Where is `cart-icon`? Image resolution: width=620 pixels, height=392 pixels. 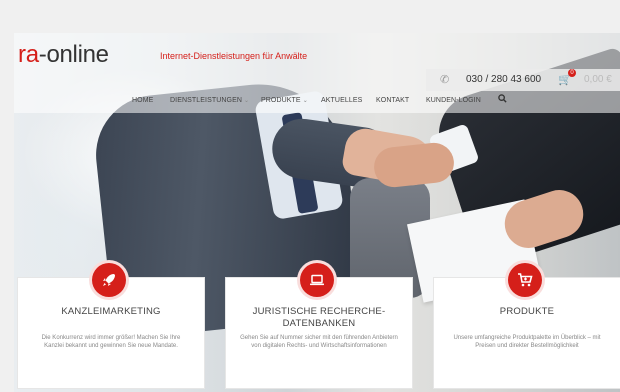 cart-icon is located at coordinates (525, 280).